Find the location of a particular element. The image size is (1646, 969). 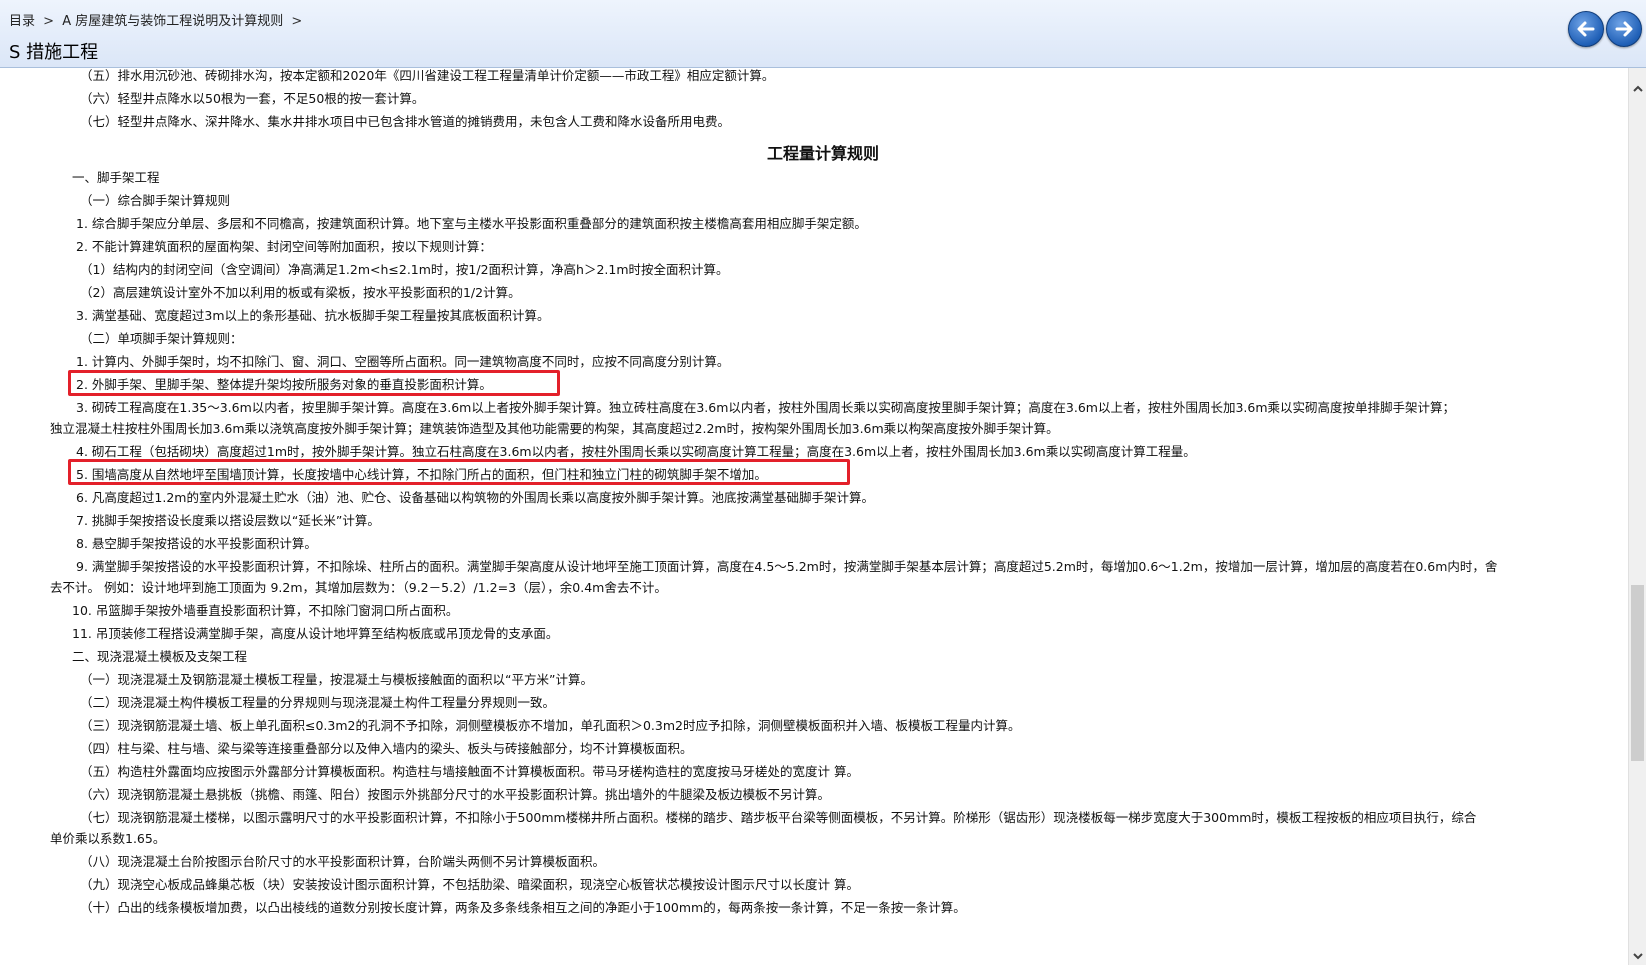

text-line: 3. 满堂基础、宽度超过3m以上的条形基础、抗水板脚手架工程量按其底板面积计算。 is located at coordinates (313, 315).